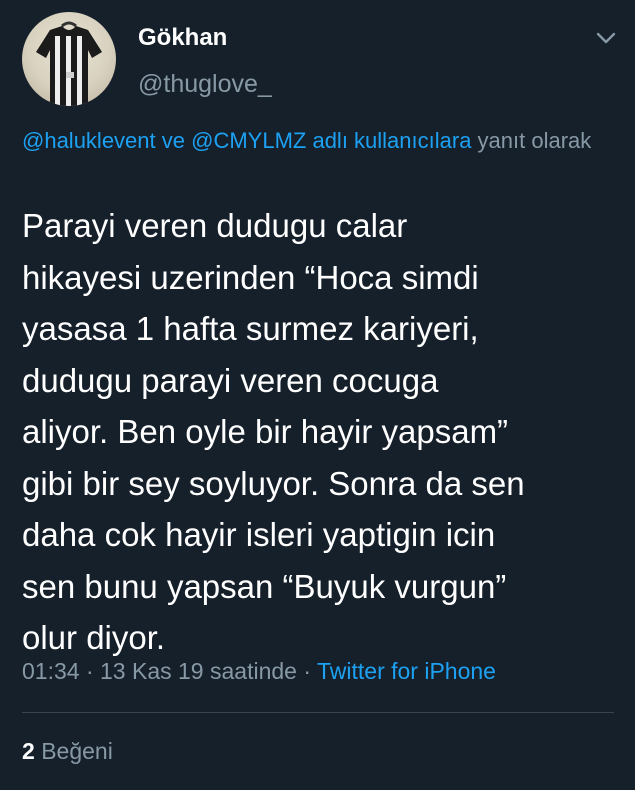  Describe the element at coordinates (77, 751) in the screenshot. I see `likes-label: Beğeni` at that location.